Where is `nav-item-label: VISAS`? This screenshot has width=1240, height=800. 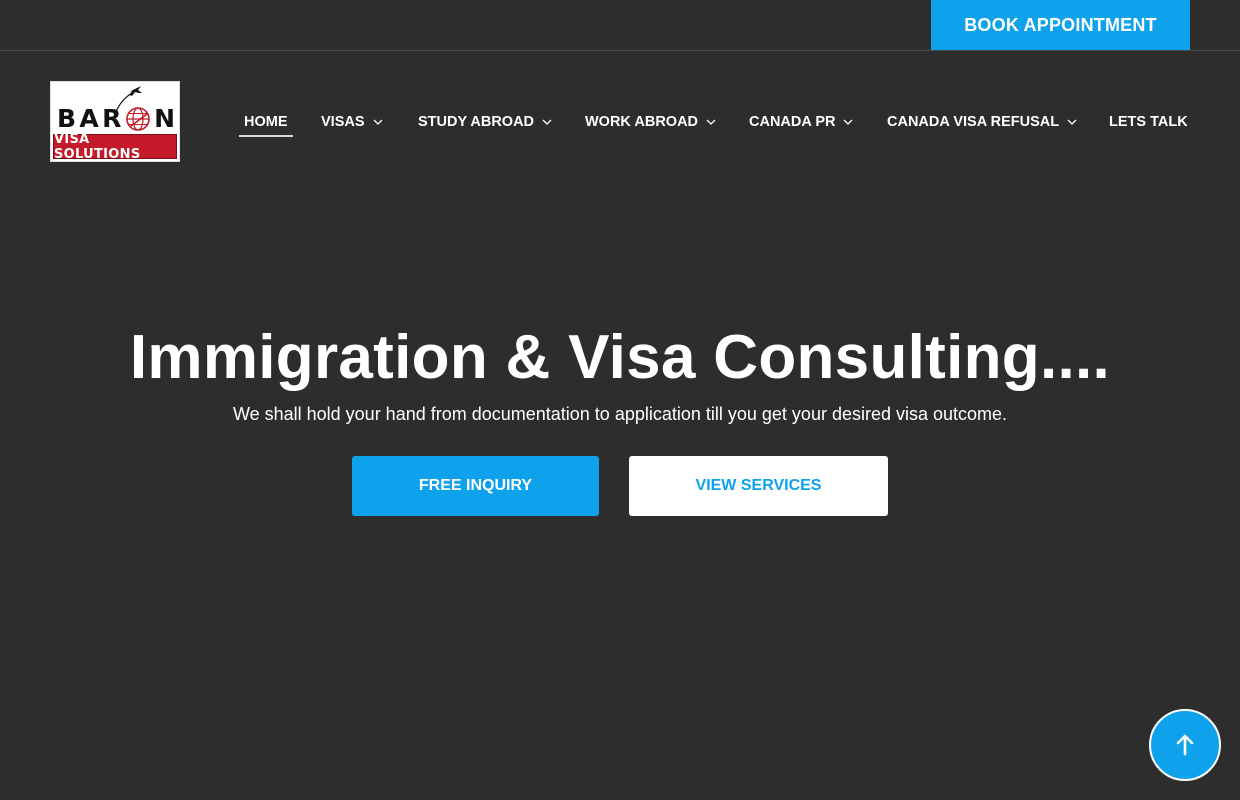
nav-item-label: VISAS is located at coordinates (343, 122).